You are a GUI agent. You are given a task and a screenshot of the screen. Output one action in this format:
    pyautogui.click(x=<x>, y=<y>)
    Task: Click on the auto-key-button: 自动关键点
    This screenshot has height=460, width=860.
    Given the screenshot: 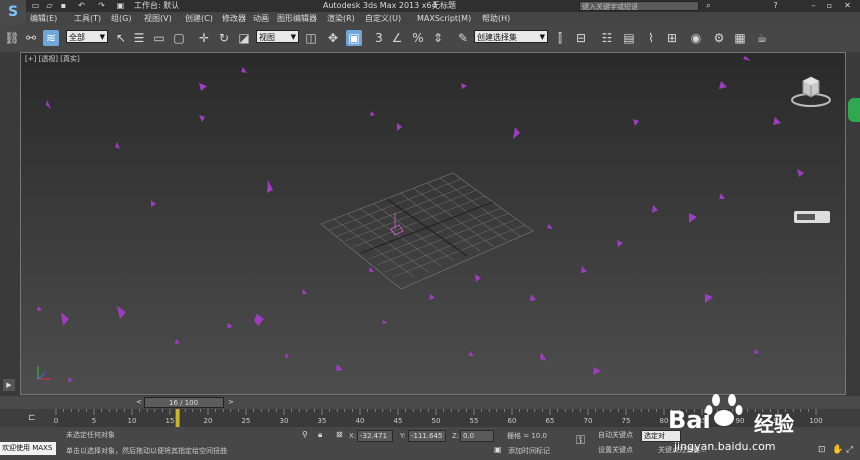 What is the action you would take?
    pyautogui.click(x=615, y=435)
    